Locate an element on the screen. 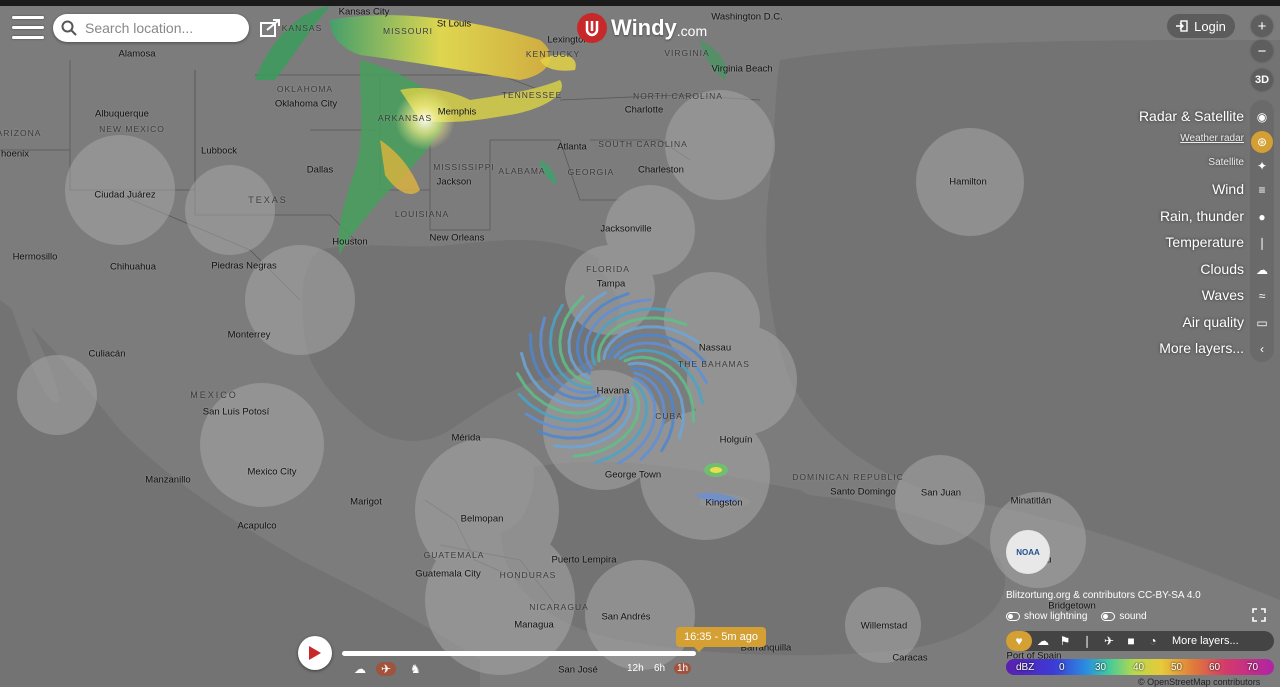 This screenshot has width=1280, height=687. current-time-marker: 16:35 - 5m ago is located at coordinates (721, 639).